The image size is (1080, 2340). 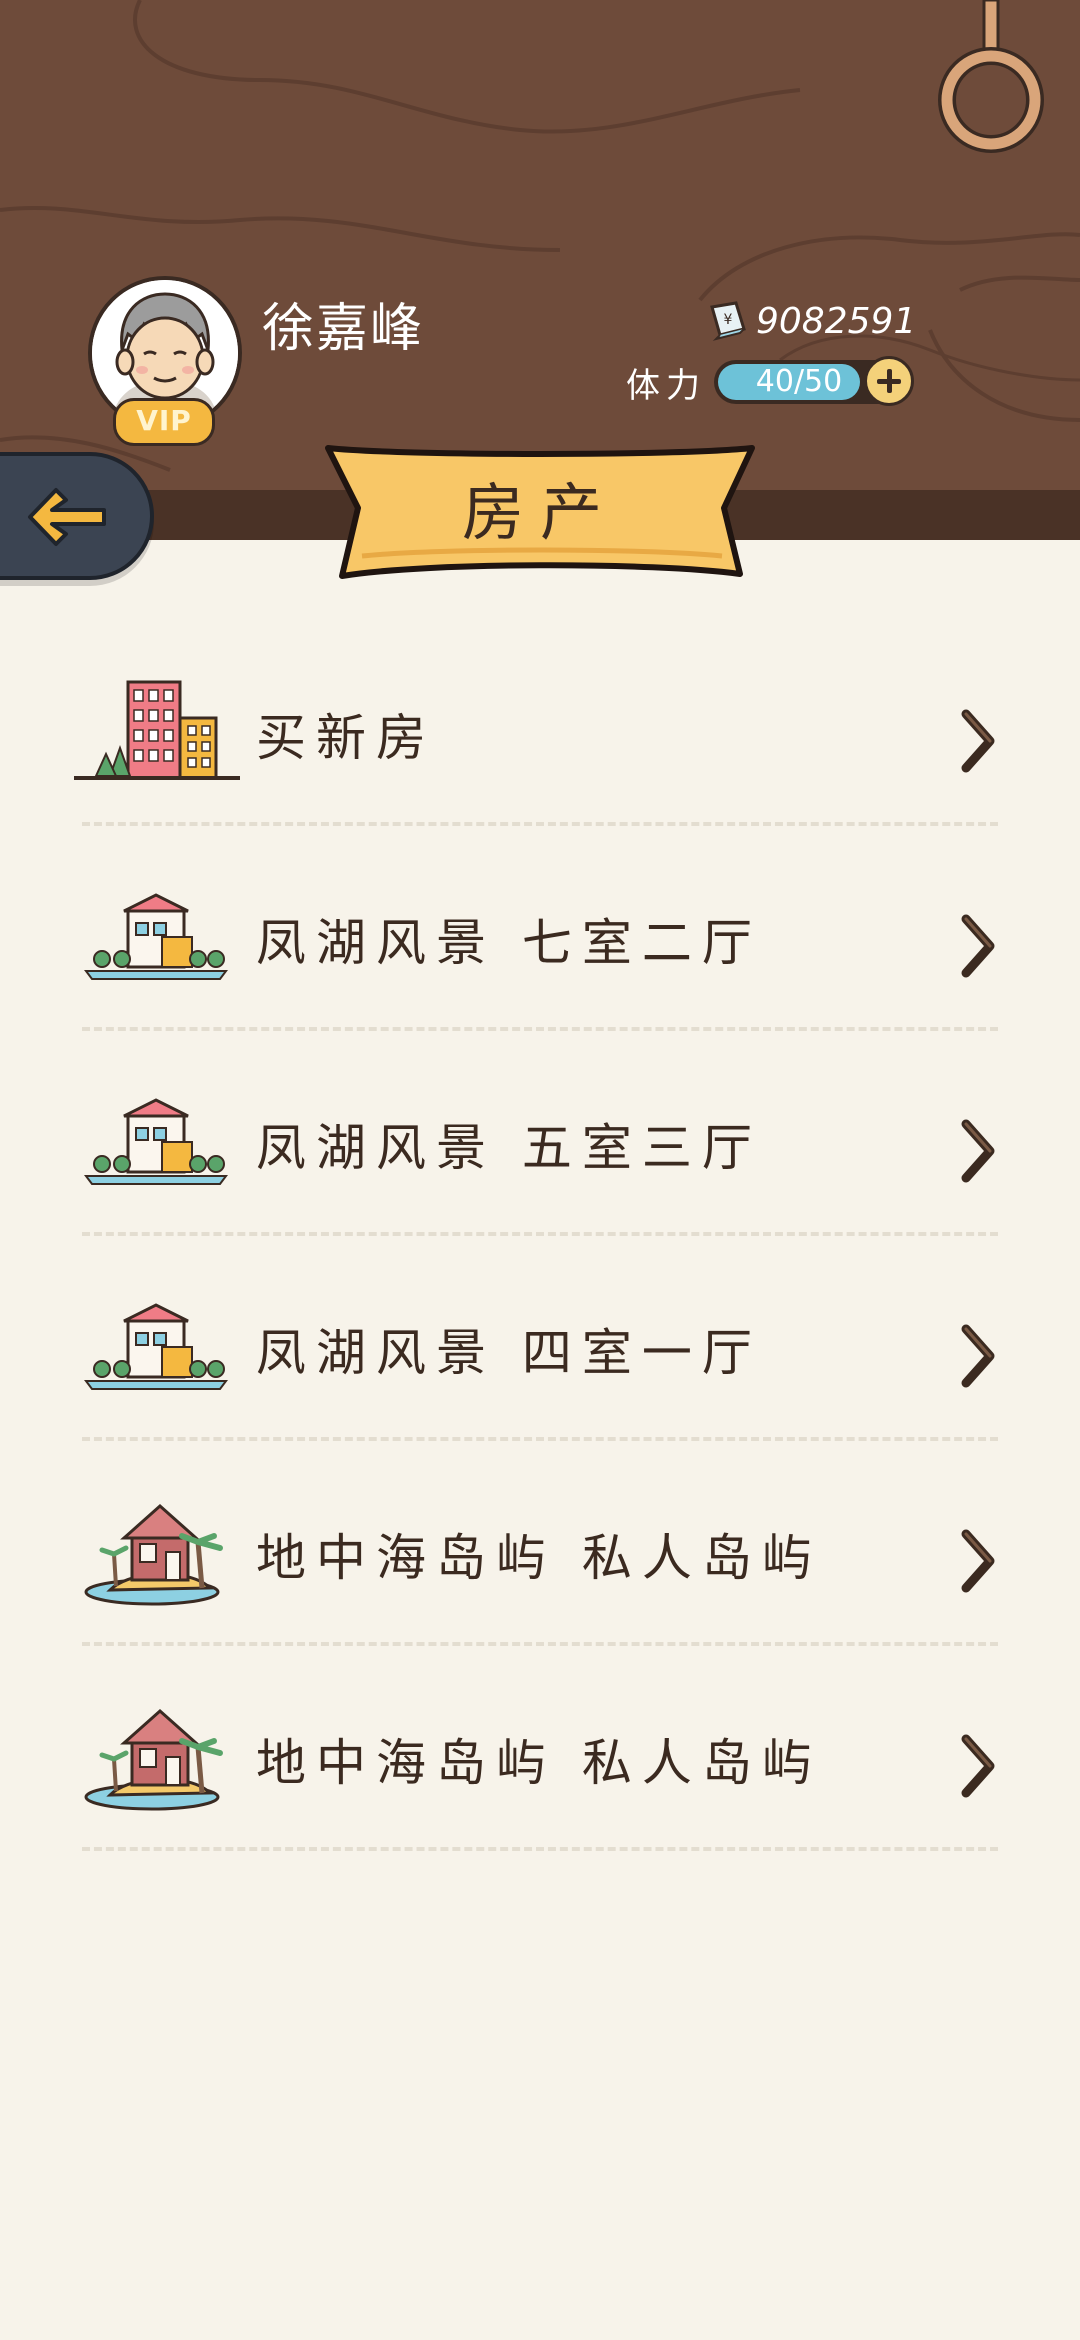 I want to click on property-list-item-label: 凤湖风景 七室二厅, so click(x=509, y=943).